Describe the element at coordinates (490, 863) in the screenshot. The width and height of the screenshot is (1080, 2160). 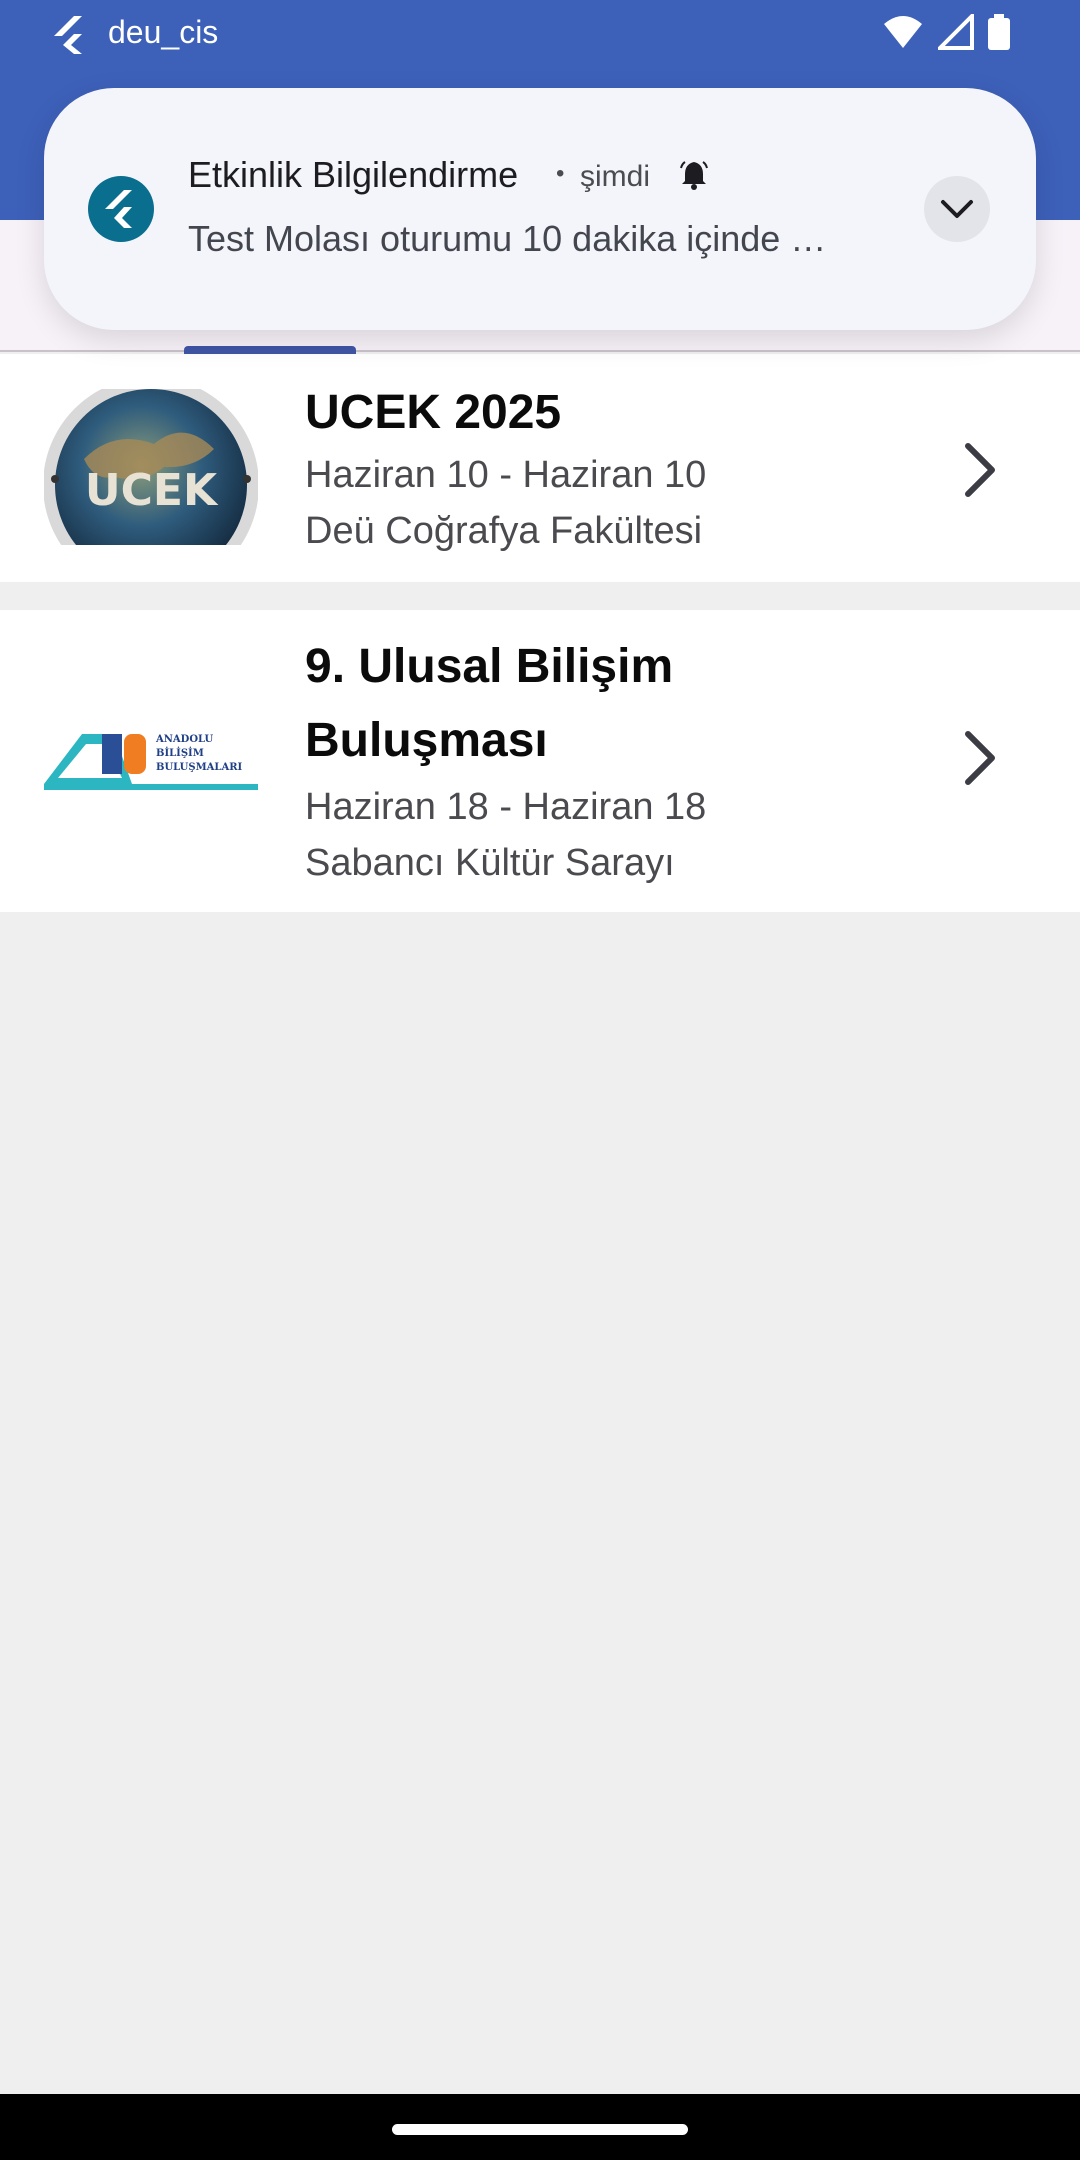
I see `event-venue: Sabancı Kültür Sarayı` at that location.